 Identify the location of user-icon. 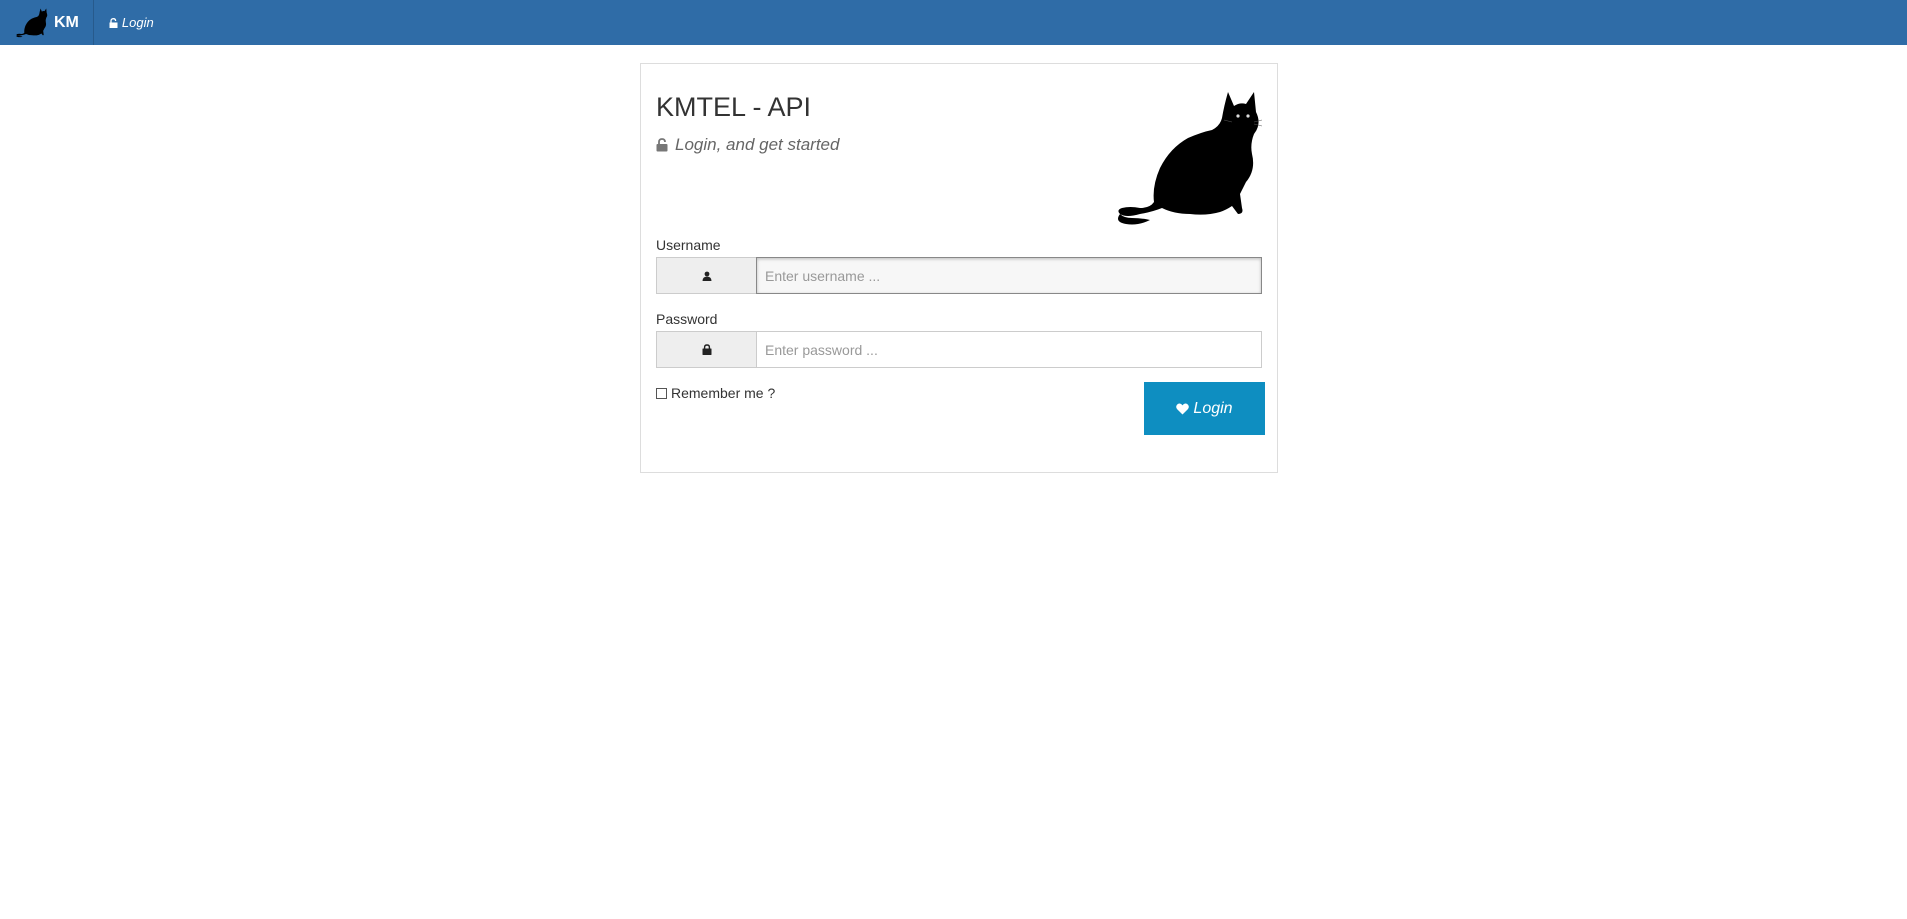
(706, 276).